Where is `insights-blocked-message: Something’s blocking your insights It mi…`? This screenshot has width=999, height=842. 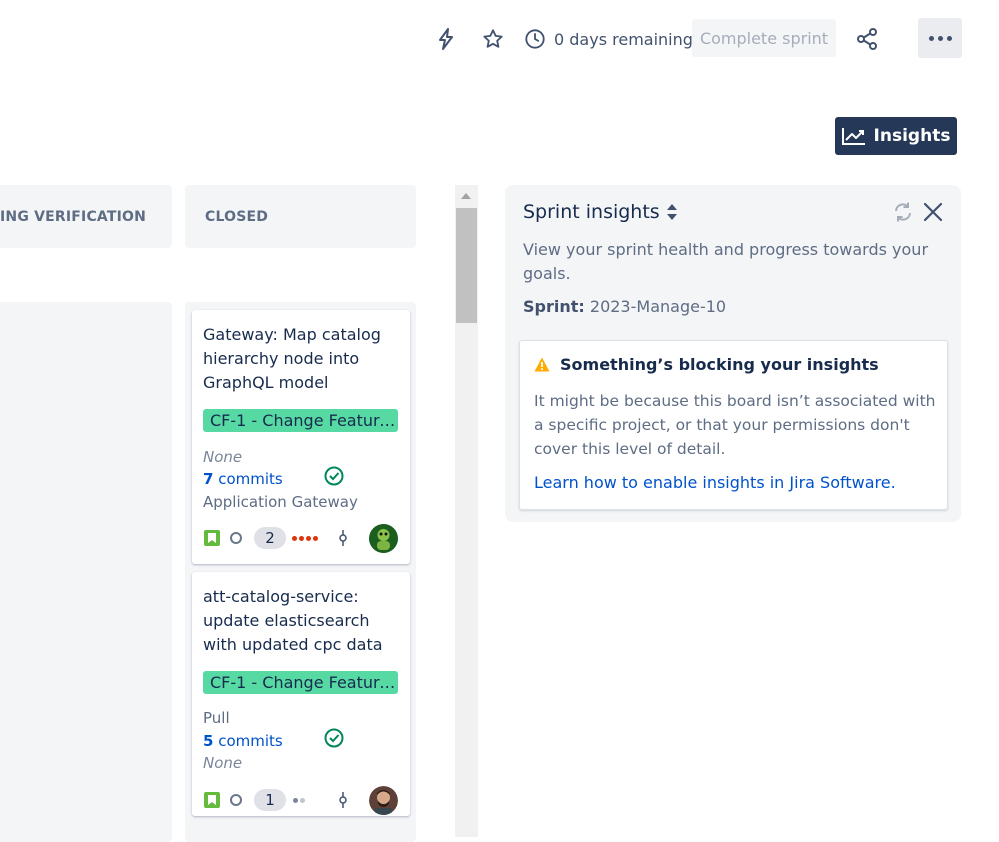
insights-blocked-message: Something’s blocking your insights It mi… is located at coordinates (733, 425).